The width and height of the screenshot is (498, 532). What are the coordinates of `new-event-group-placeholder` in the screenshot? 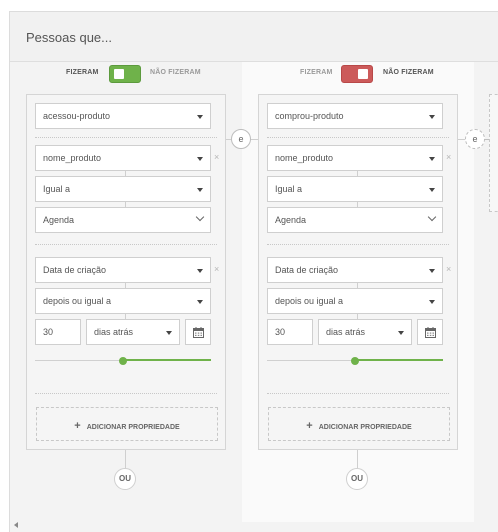 It's located at (493, 153).